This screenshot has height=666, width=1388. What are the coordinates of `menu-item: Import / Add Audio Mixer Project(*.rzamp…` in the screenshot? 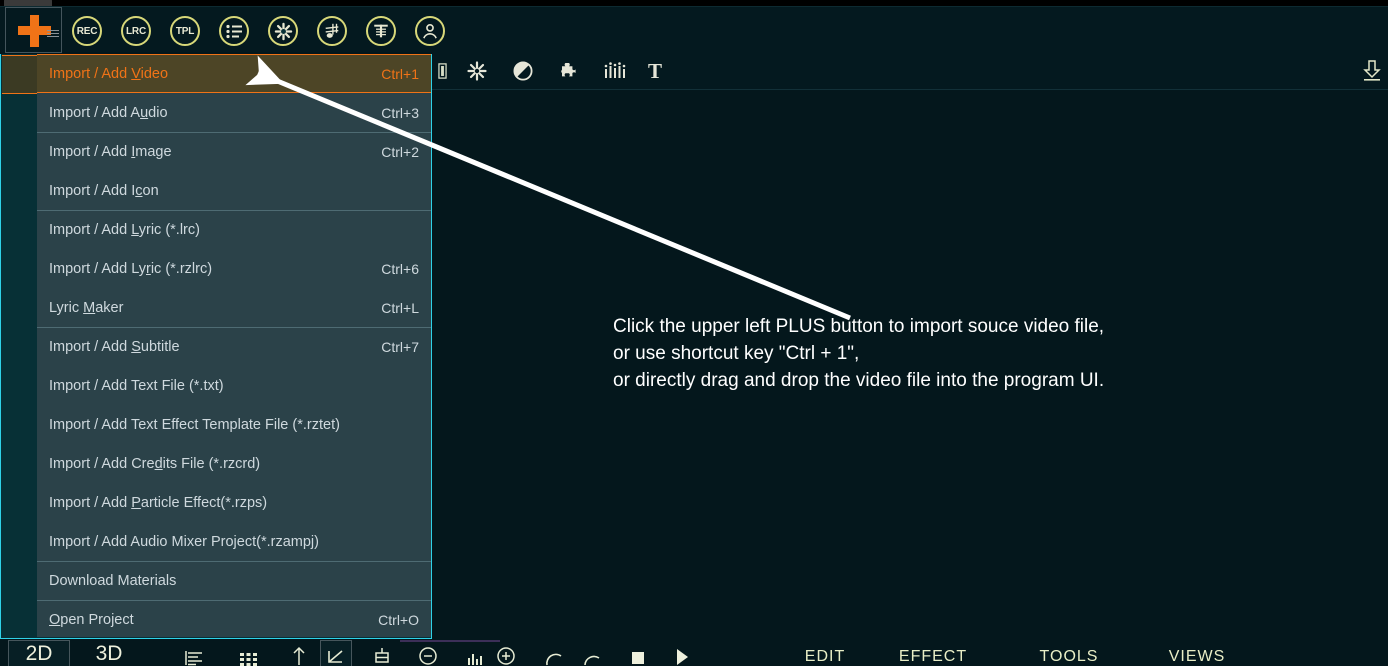 It's located at (234, 541).